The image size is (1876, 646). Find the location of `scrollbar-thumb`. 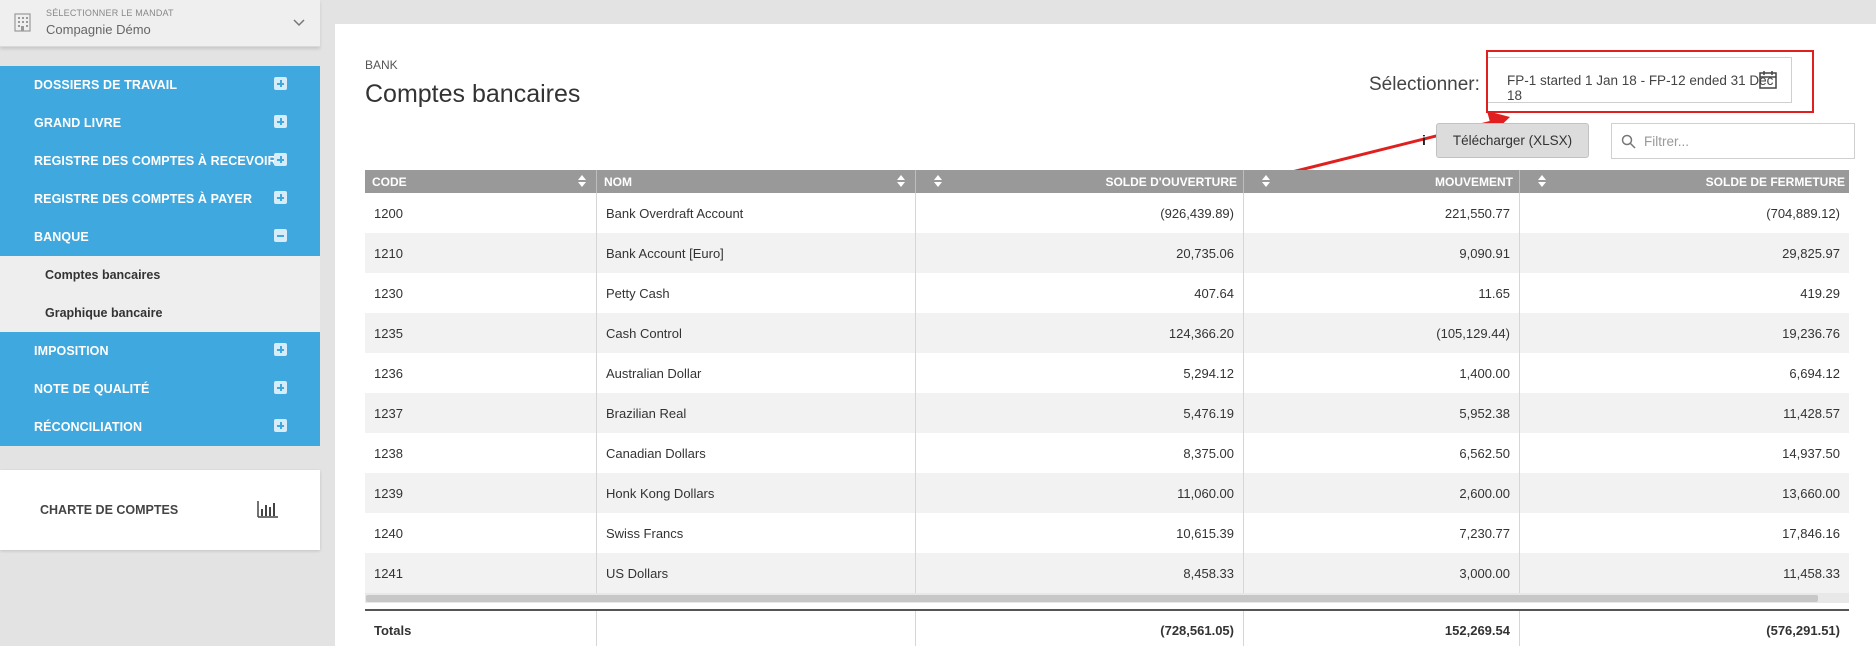

scrollbar-thumb is located at coordinates (1092, 598).